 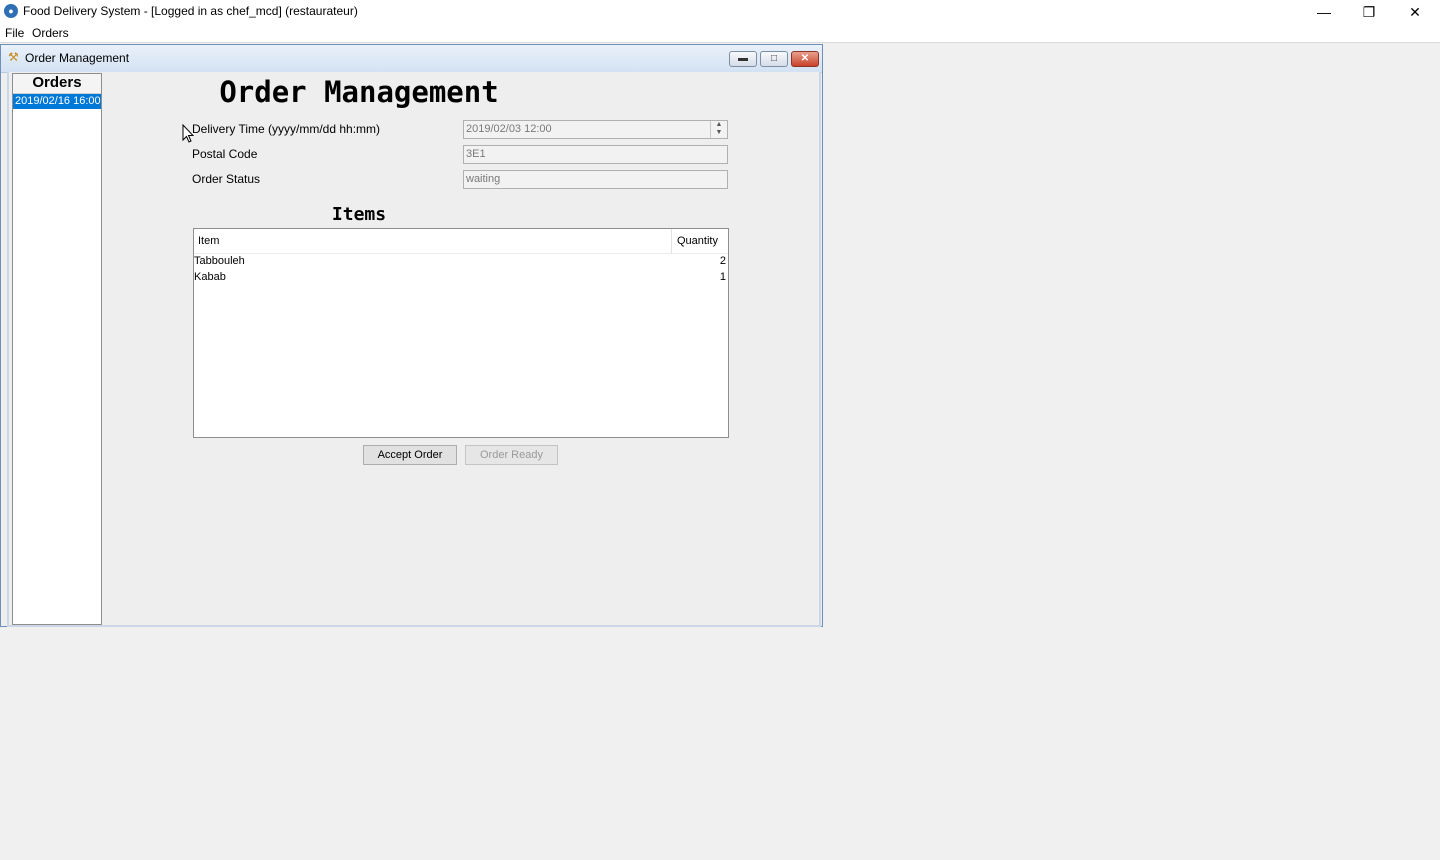 I want to click on items-heading: Items, so click(x=359, y=214).